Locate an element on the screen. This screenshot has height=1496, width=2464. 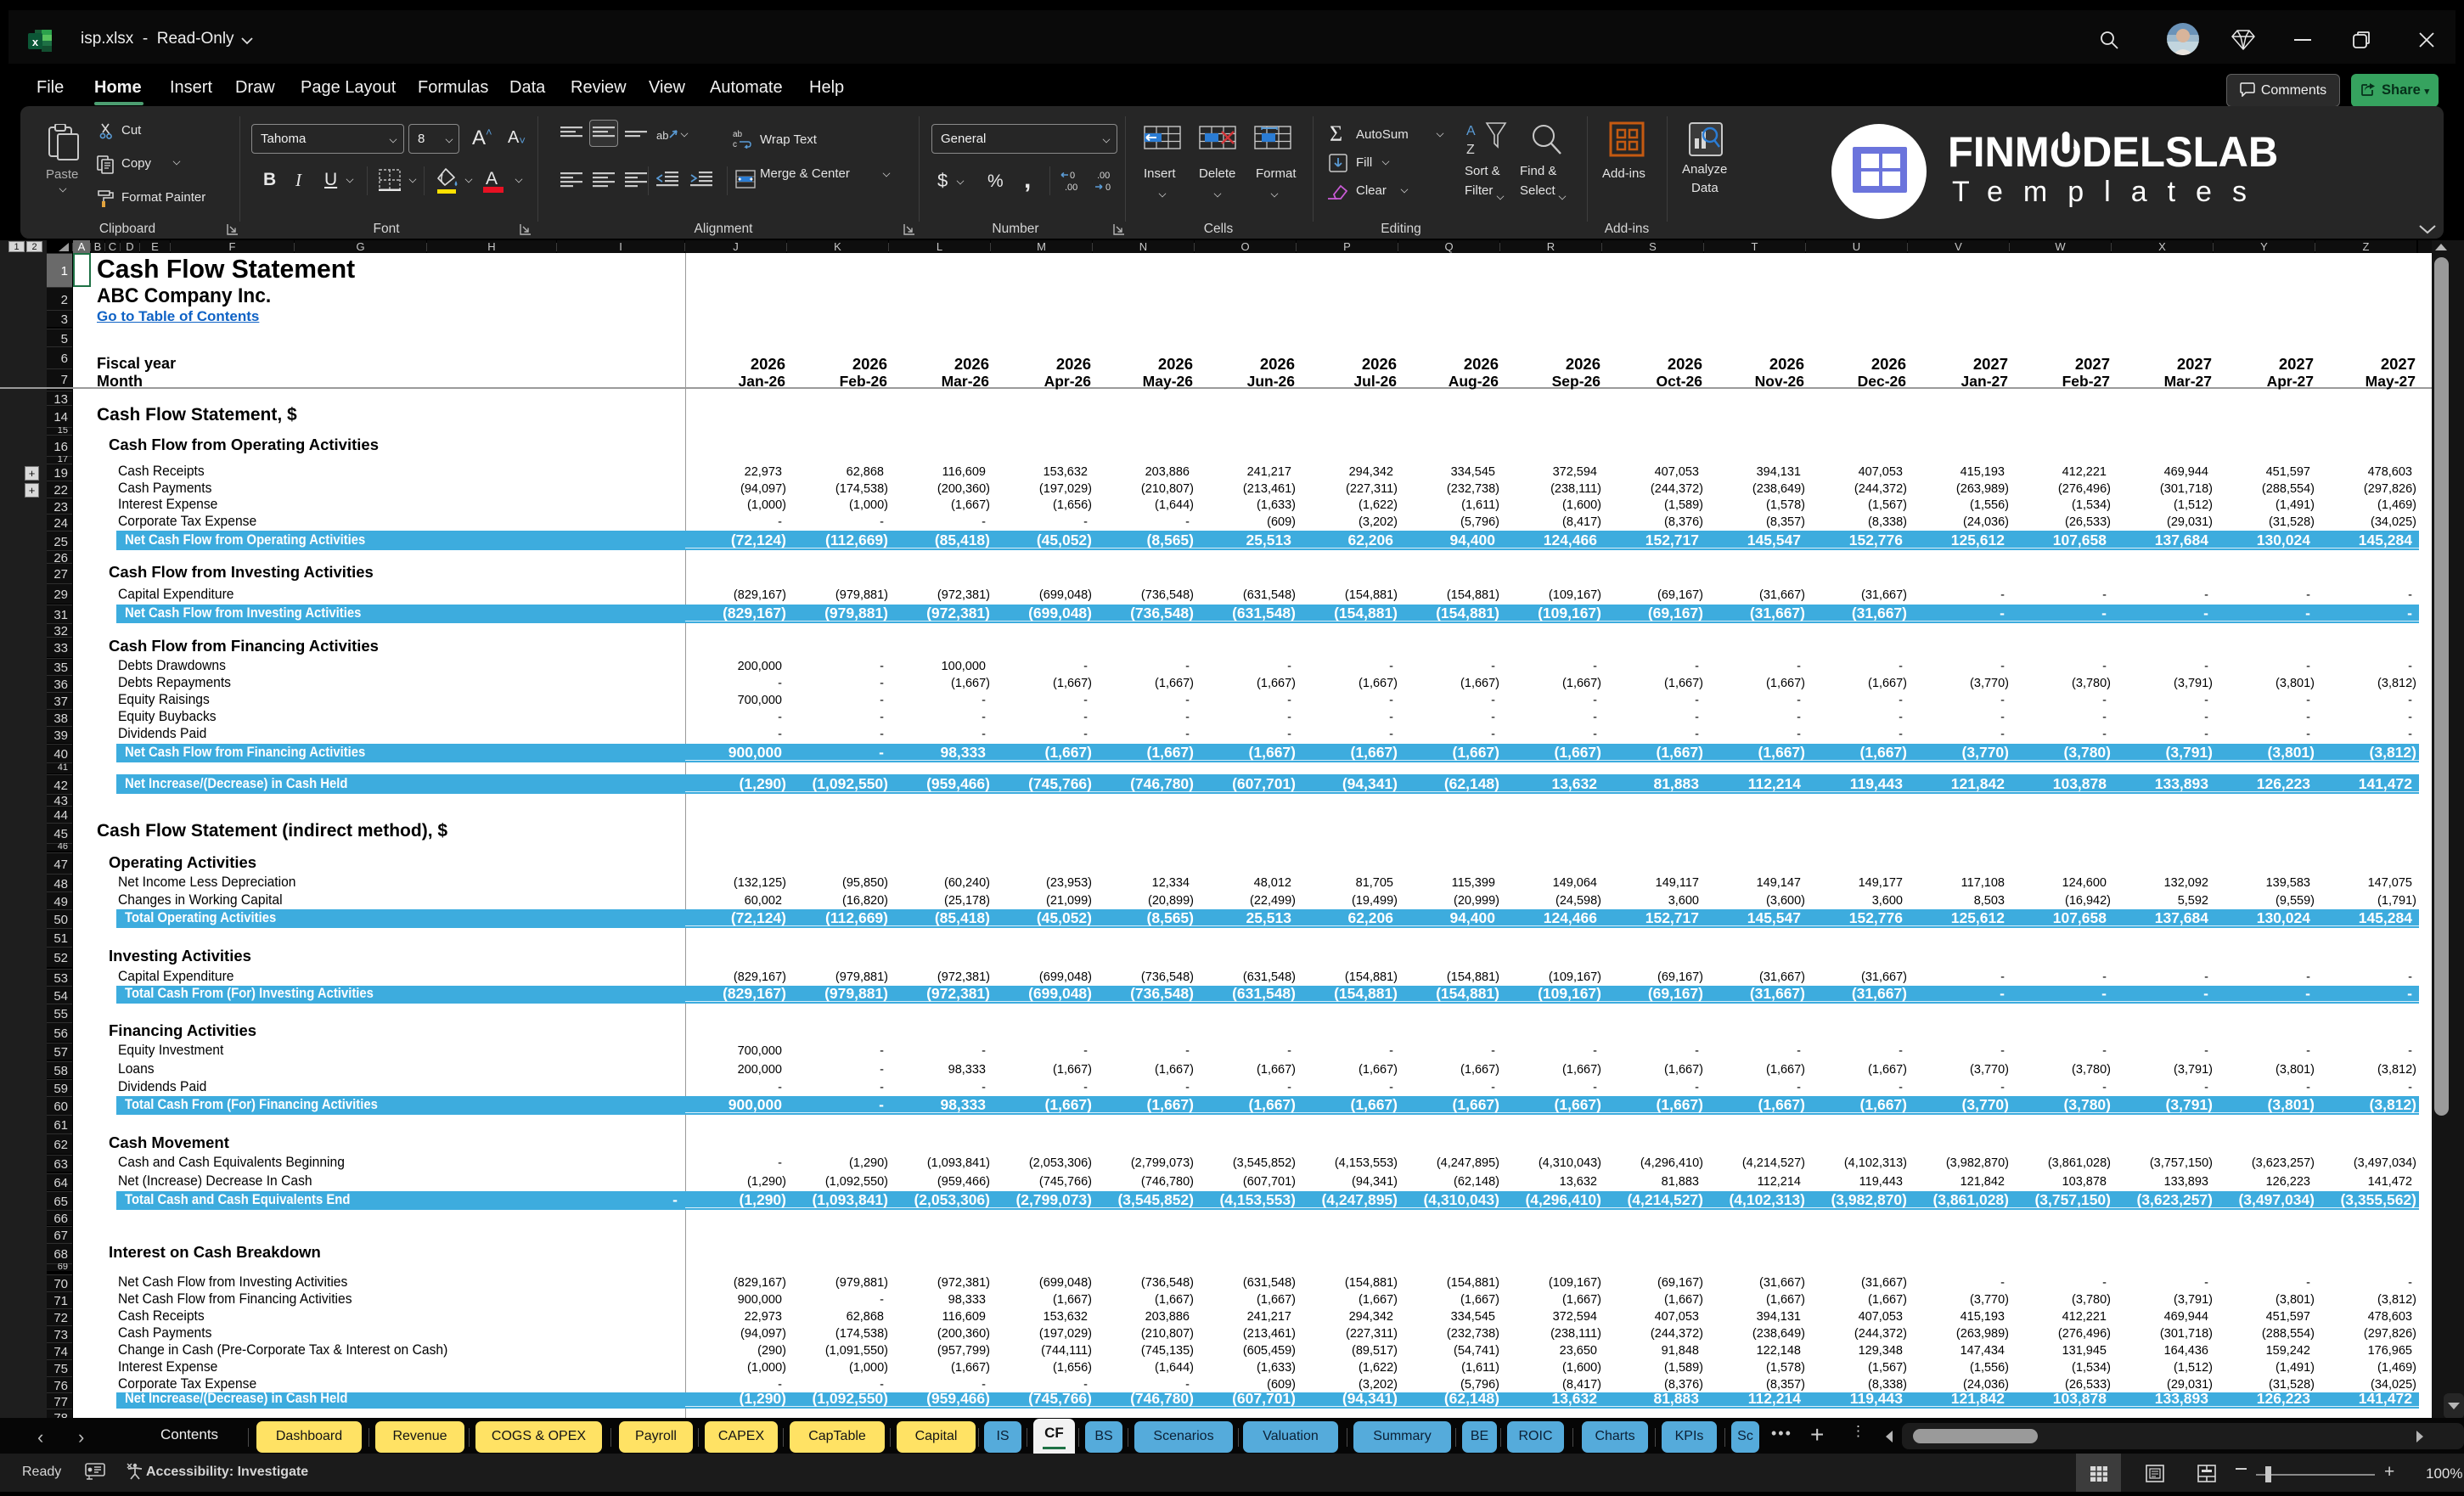
svg-text: x is located at coordinates (35, 42).